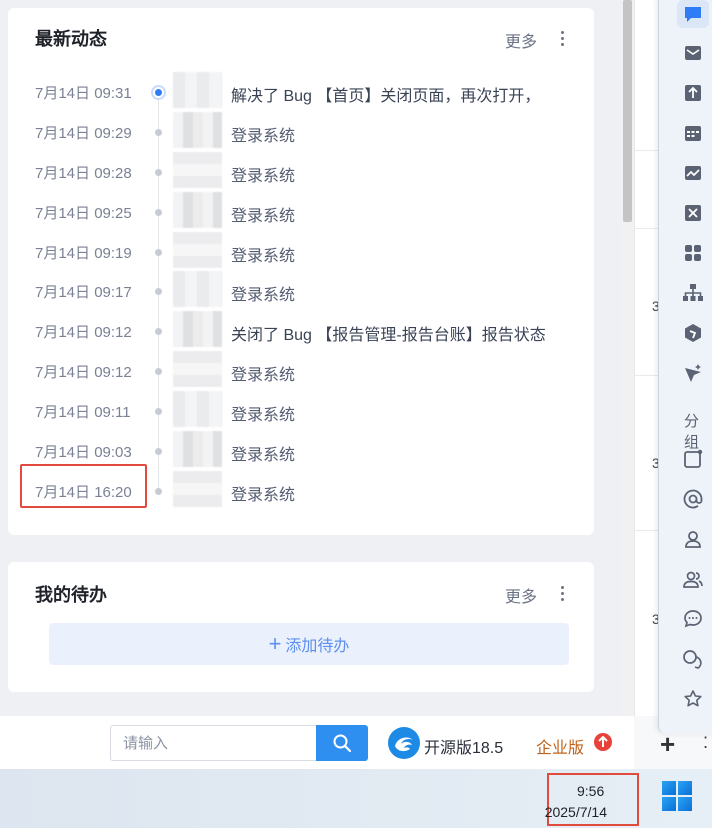 This screenshot has height=828, width=712. What do you see at coordinates (317, 646) in the screenshot?
I see `add-todo-label: 添加待办` at bounding box center [317, 646].